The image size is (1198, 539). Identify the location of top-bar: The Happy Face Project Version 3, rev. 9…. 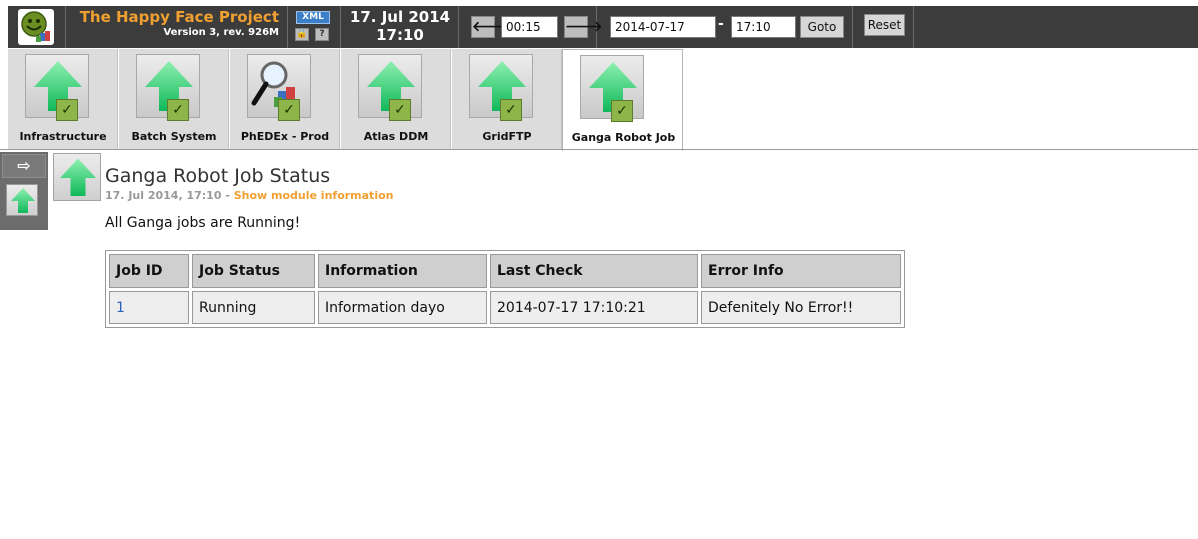
(603, 27).